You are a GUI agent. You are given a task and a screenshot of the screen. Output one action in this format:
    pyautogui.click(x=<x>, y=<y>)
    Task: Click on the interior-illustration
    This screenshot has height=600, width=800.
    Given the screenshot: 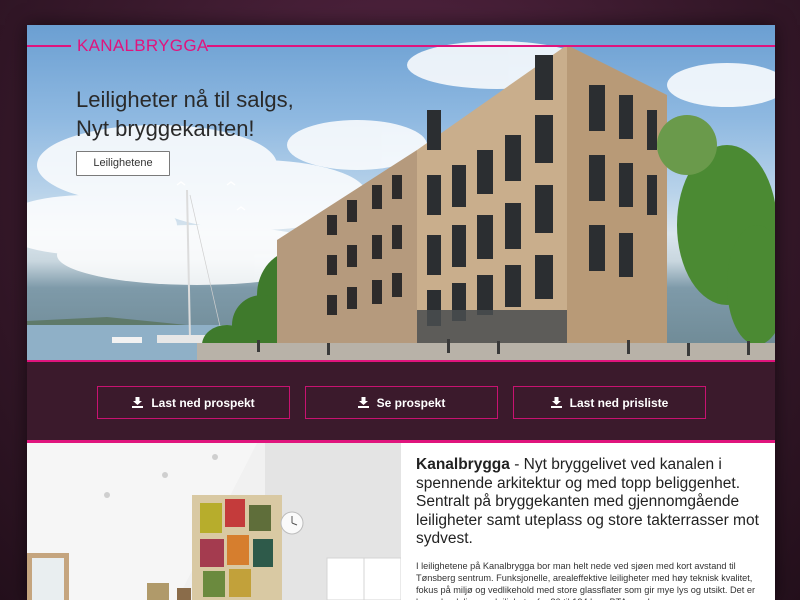 What is the action you would take?
    pyautogui.click(x=214, y=521)
    